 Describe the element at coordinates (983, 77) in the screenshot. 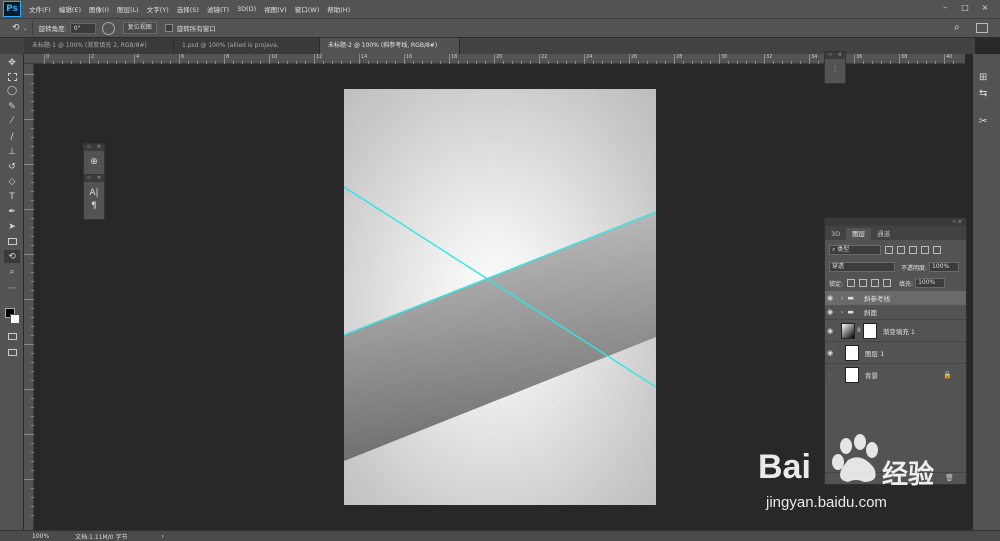

I see `properties-icon: ⊞` at that location.